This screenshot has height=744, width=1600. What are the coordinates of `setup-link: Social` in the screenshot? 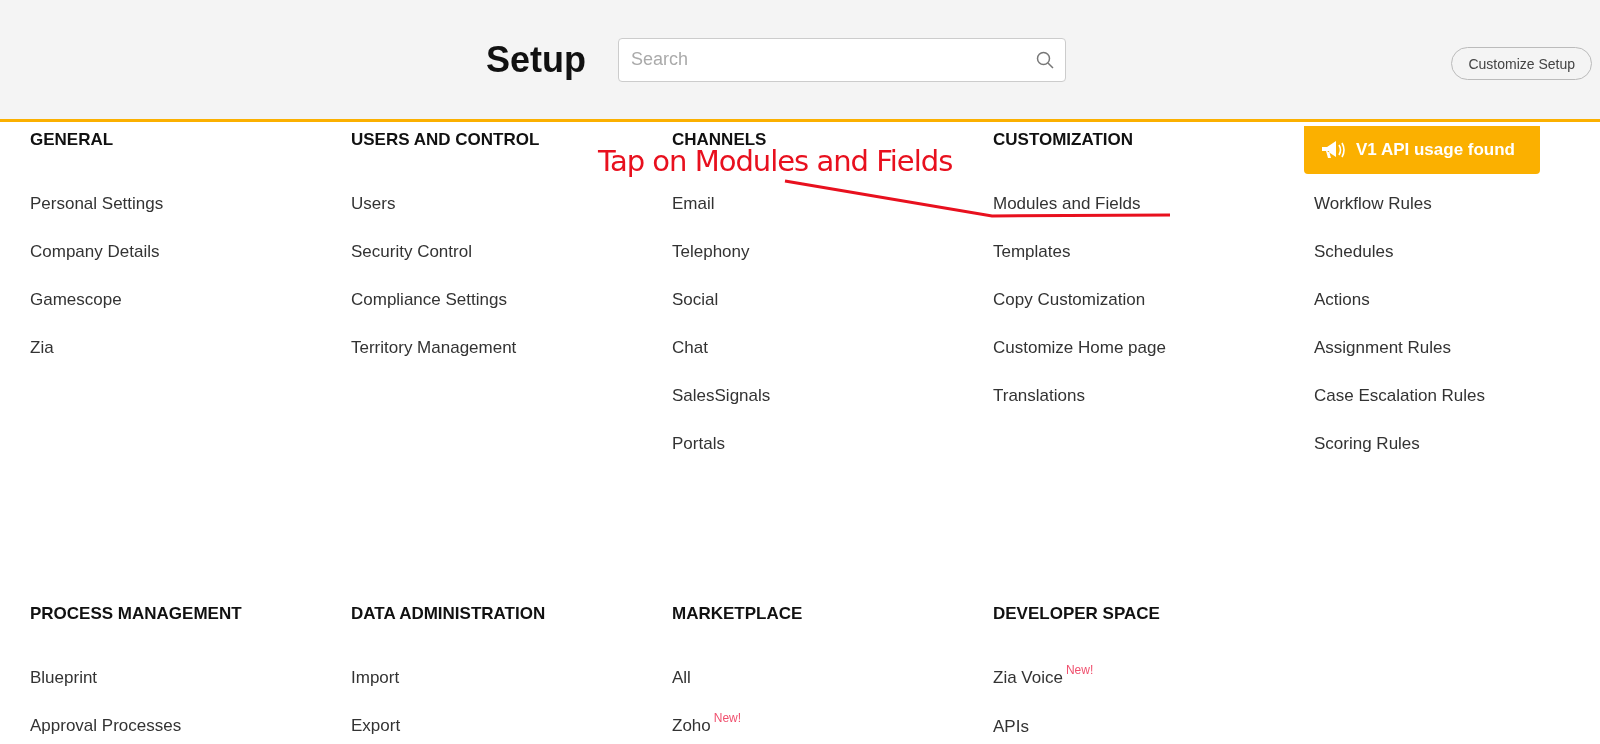 It's located at (695, 300).